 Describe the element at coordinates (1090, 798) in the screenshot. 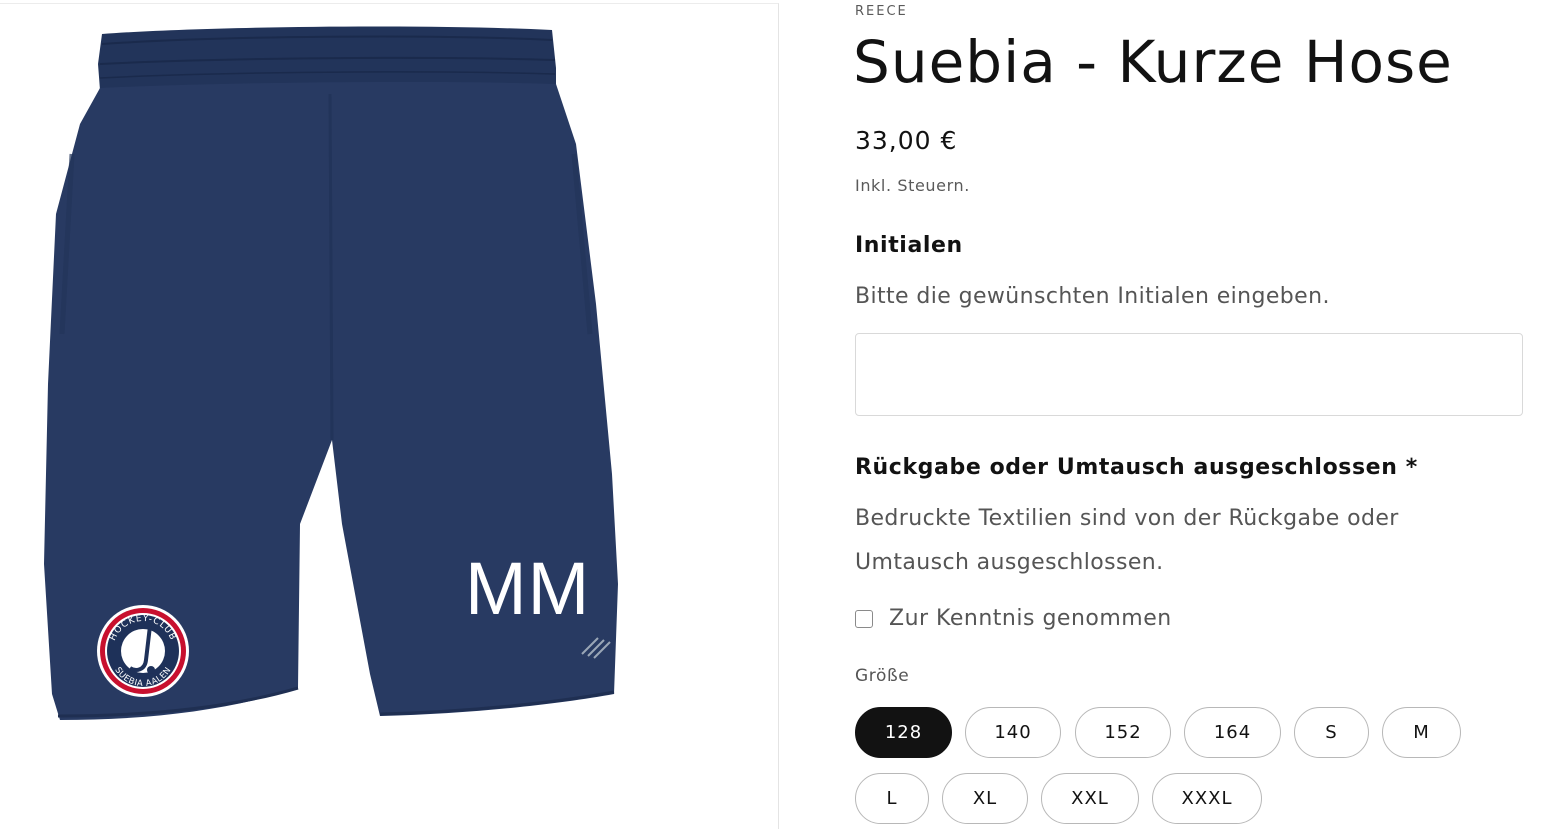

I see `size-option-xxl: XXL` at that location.